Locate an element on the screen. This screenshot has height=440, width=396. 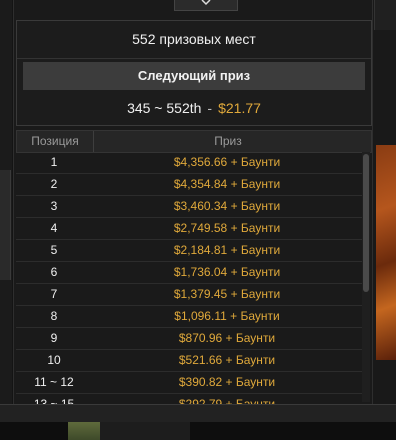
row-position: 11 ~ 12 is located at coordinates (54, 382).